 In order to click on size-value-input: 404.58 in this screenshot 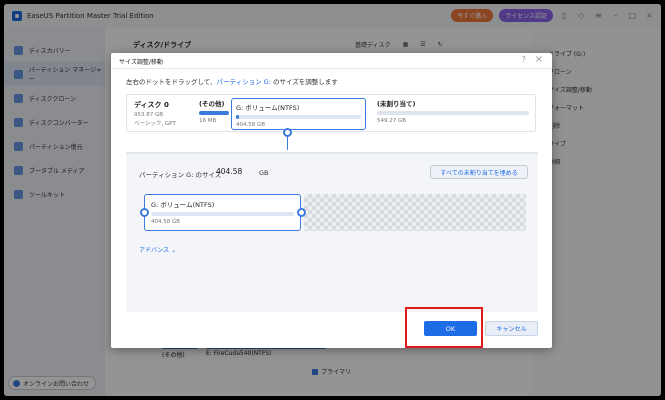, I will do `click(229, 171)`.